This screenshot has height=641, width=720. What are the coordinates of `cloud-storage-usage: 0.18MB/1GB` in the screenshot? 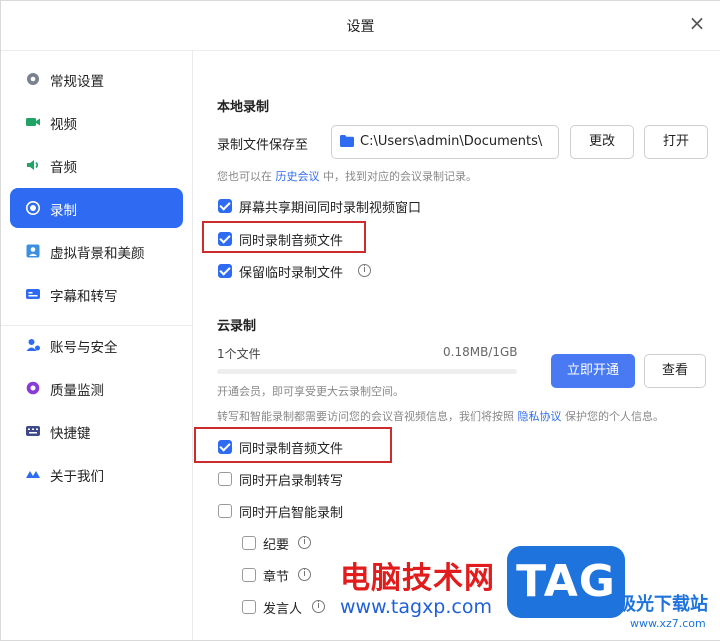 It's located at (480, 352).